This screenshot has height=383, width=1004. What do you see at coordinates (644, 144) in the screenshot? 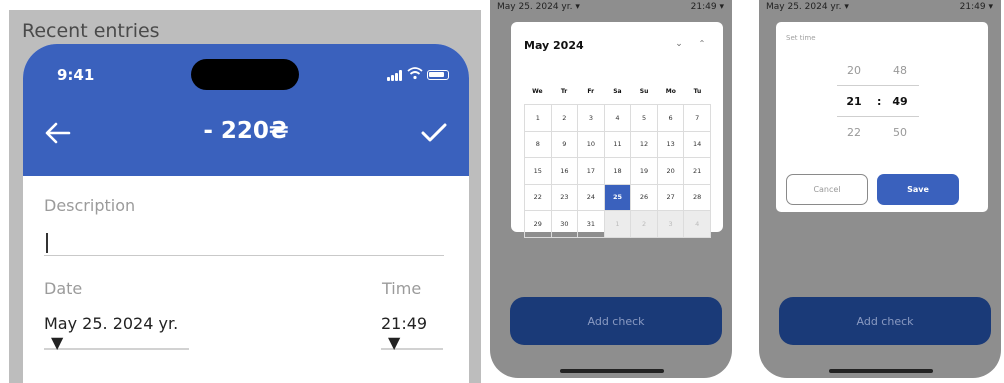
I see `calendar-day: 12` at bounding box center [644, 144].